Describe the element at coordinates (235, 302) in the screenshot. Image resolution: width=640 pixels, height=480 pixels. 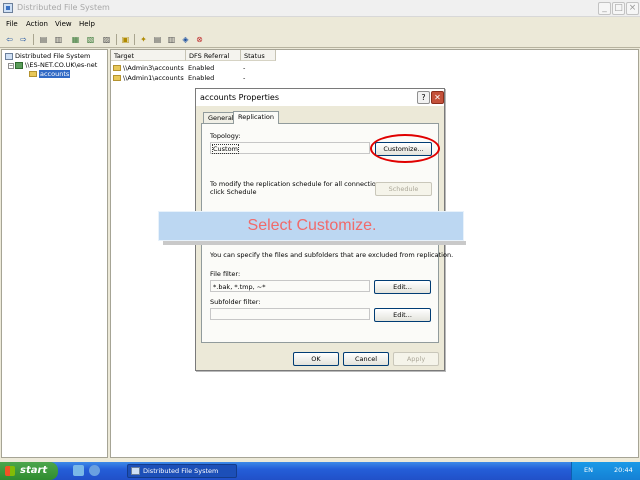
I see `subfolder-filter-label: Subfolder filter:` at that location.